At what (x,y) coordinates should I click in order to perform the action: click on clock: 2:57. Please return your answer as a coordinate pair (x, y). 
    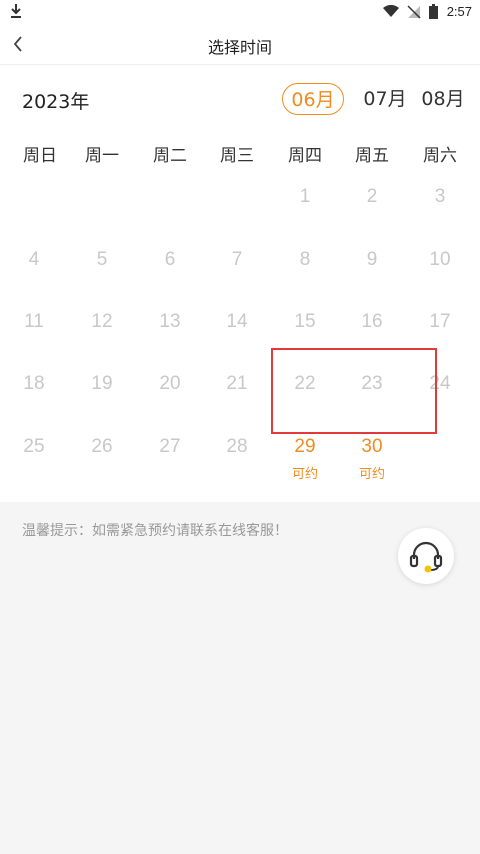
    Looking at the image, I should click on (459, 11).